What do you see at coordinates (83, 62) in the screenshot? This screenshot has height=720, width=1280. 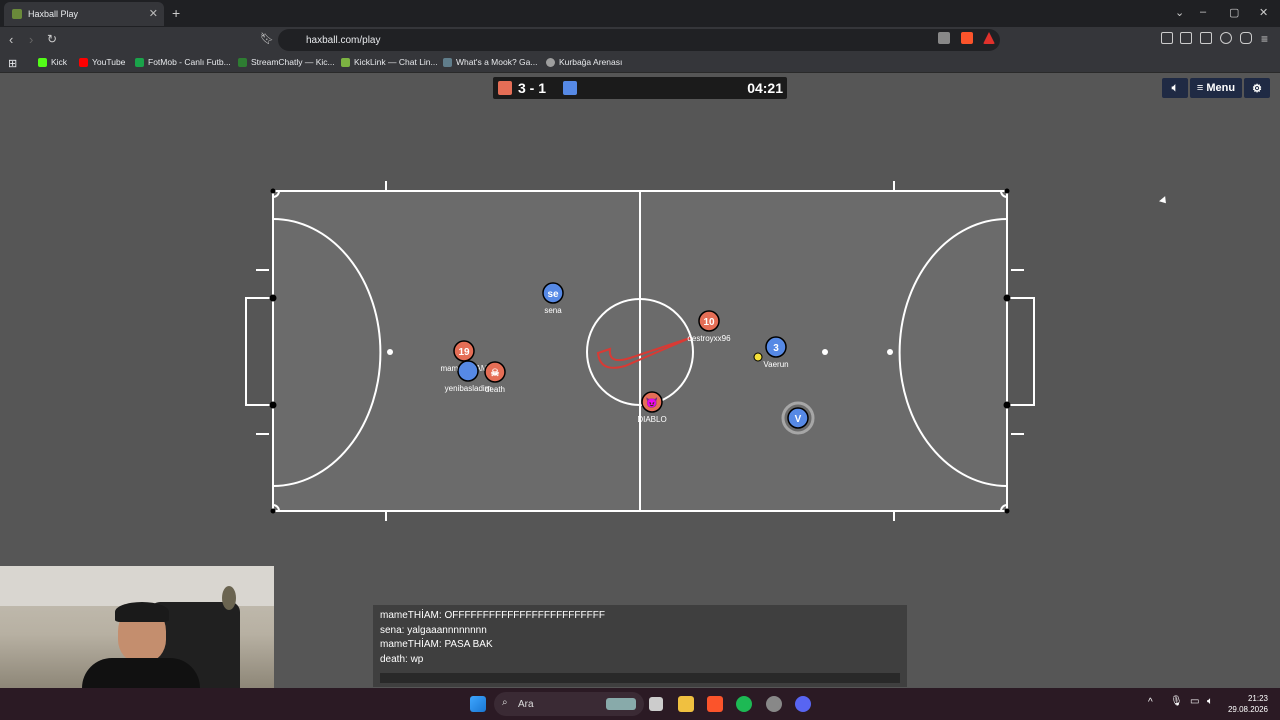 I see `youtube-icon` at bounding box center [83, 62].